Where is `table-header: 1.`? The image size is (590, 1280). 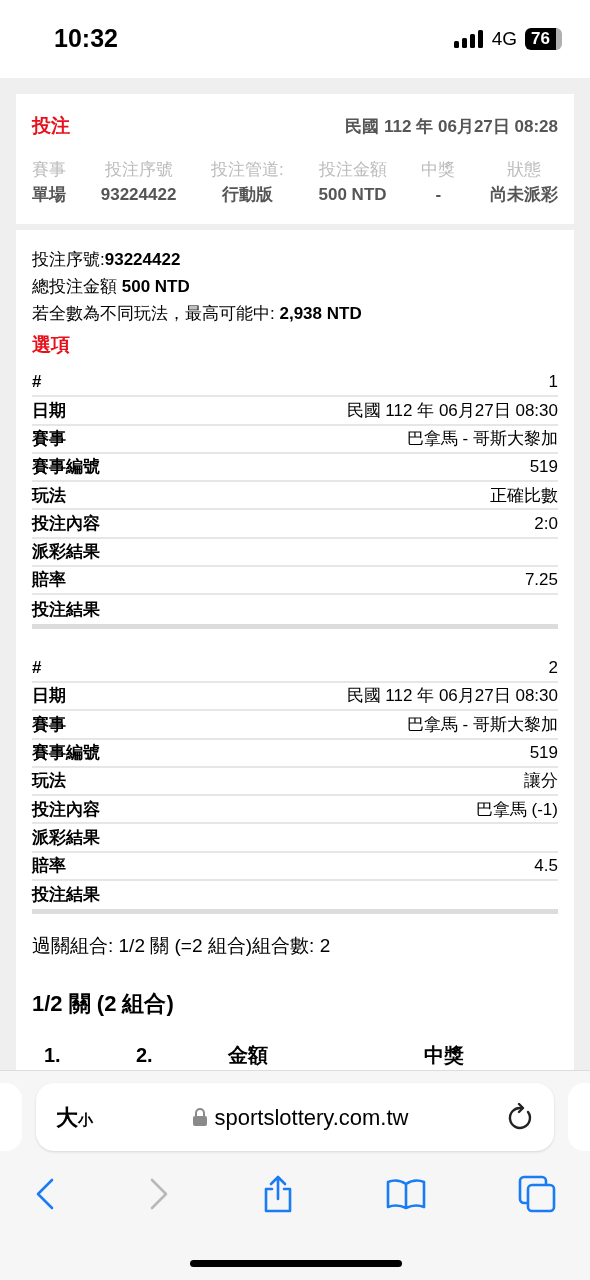 table-header: 1. is located at coordinates (52, 1055).